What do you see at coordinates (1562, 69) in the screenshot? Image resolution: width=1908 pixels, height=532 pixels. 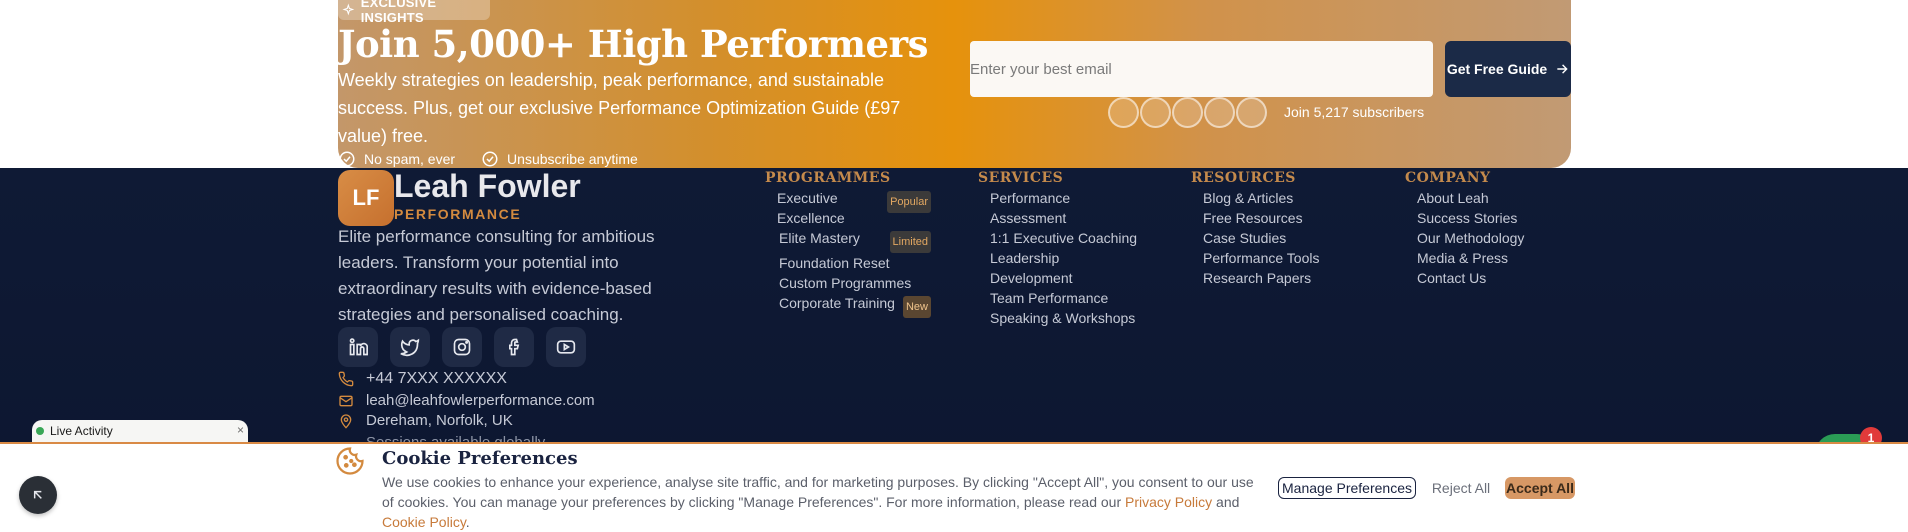 I see `arrow-right-icon` at bounding box center [1562, 69].